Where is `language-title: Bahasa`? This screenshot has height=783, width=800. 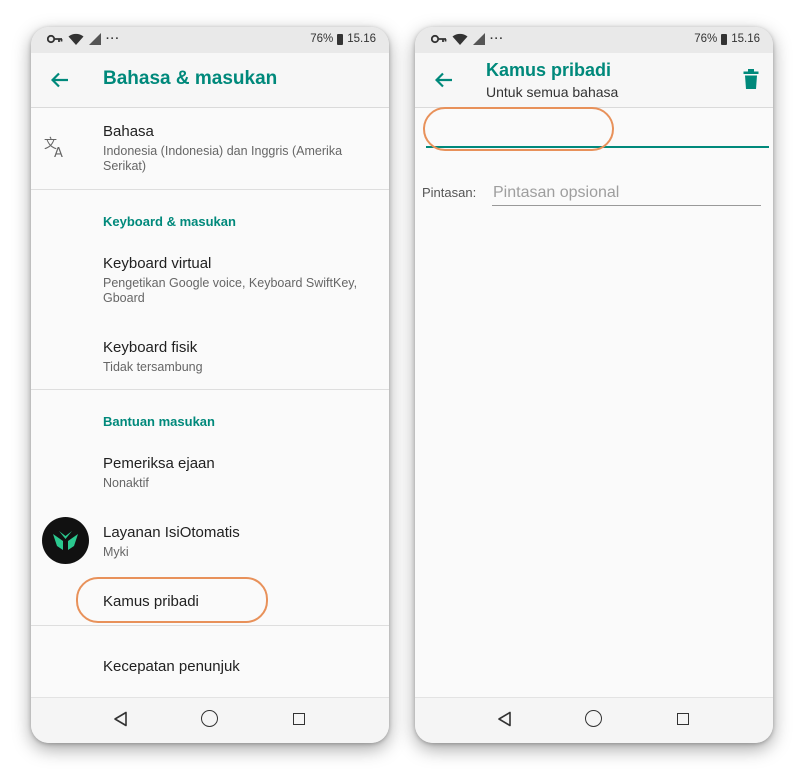
language-title: Bahasa is located at coordinates (128, 131).